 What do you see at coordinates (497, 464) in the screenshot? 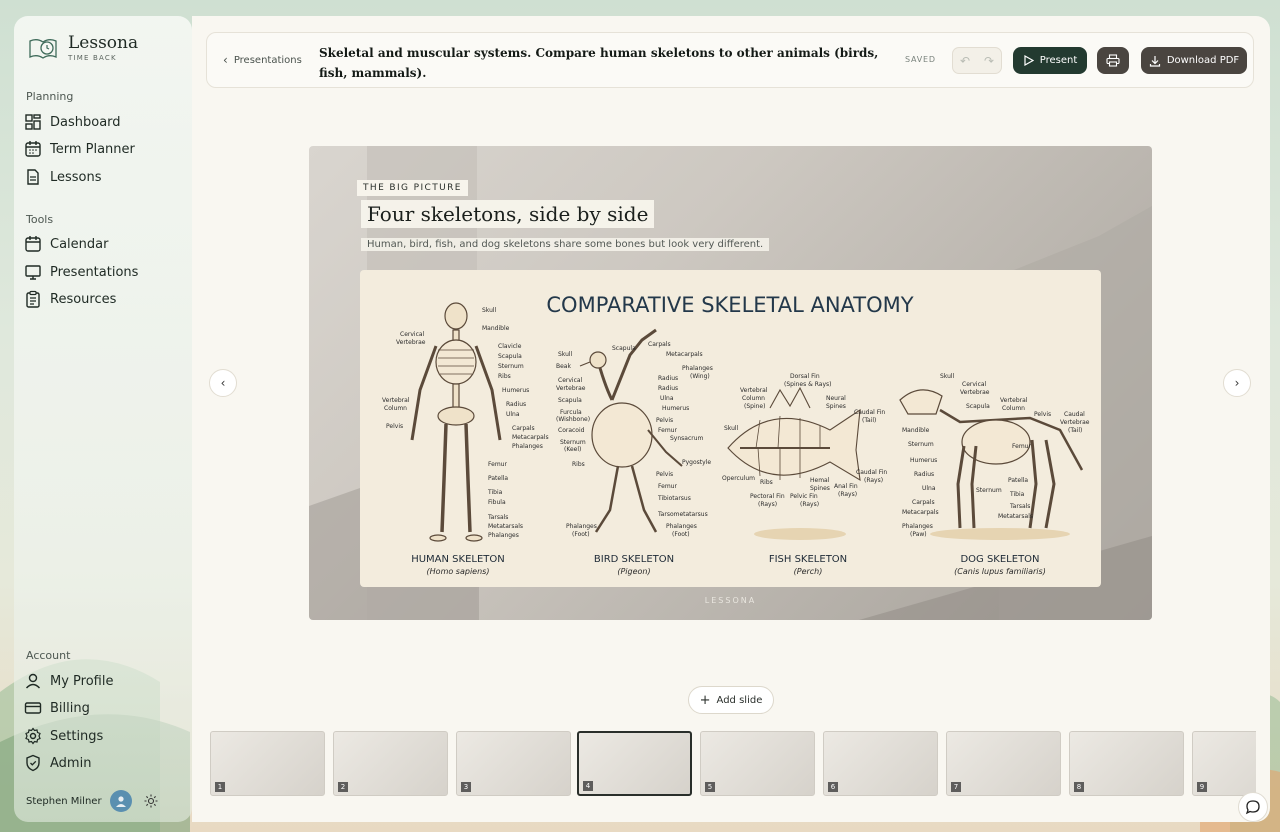
I see `human-label-femur: Femur` at bounding box center [497, 464].